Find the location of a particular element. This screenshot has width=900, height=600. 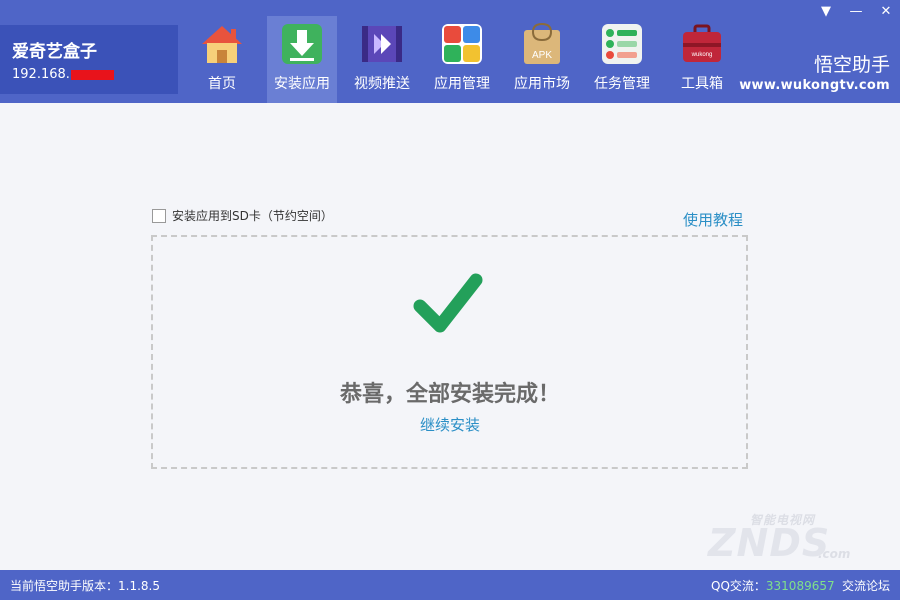

nav-label: 任务管理 is located at coordinates (622, 84).